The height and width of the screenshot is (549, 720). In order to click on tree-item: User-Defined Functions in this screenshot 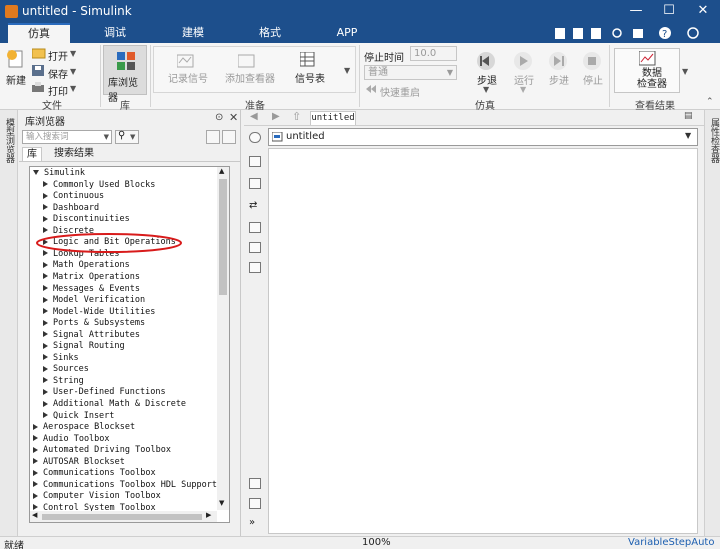, I will do `click(104, 392)`.